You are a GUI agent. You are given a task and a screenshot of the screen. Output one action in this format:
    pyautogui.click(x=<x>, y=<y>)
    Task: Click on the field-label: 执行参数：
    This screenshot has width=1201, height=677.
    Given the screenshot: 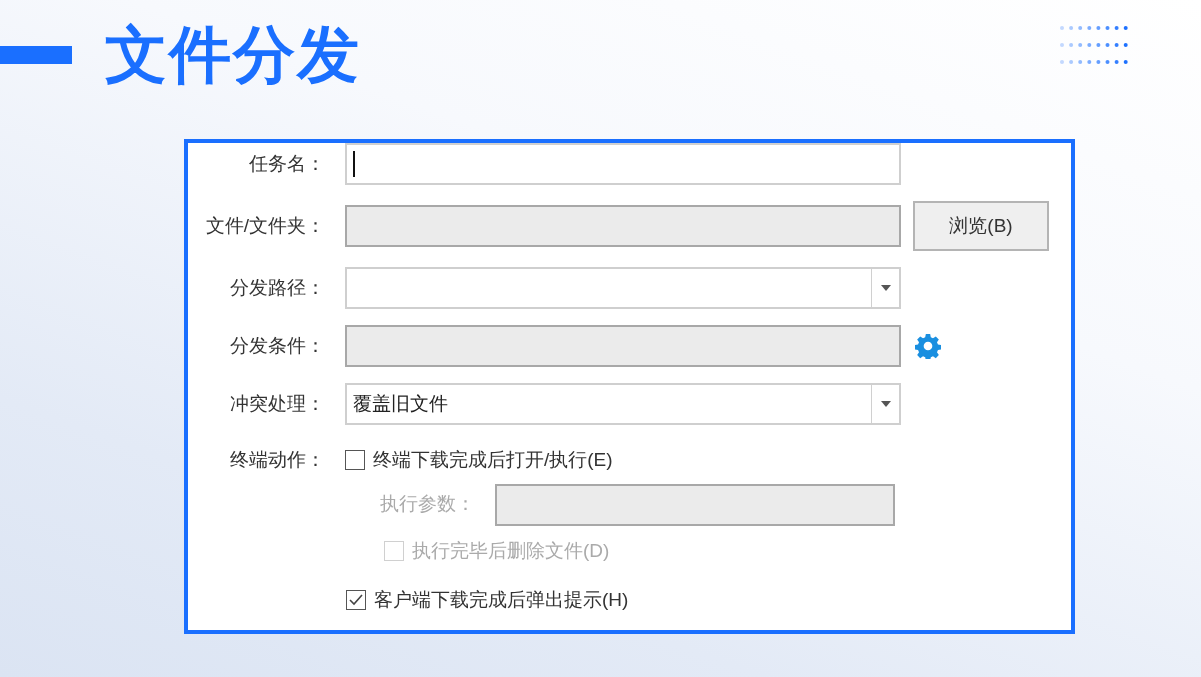 What is the action you would take?
    pyautogui.click(x=427, y=505)
    